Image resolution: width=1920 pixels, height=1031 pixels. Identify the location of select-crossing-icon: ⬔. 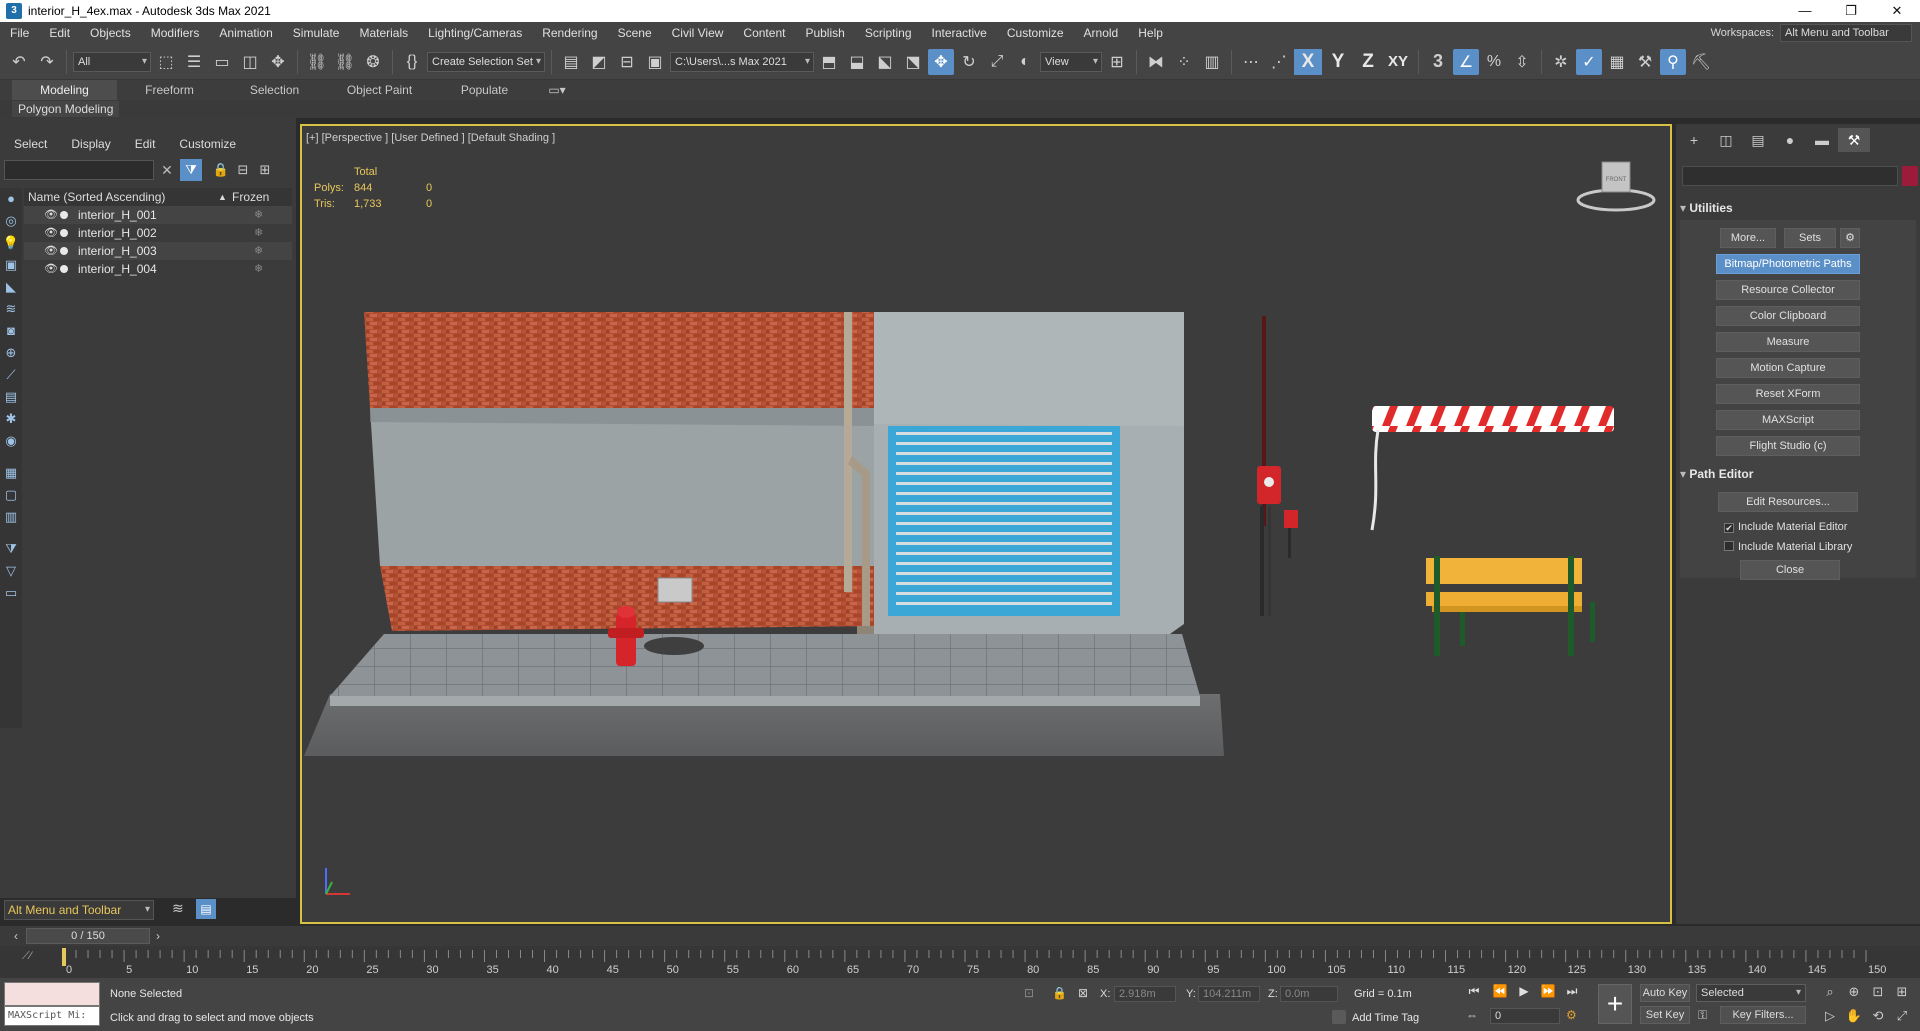
(913, 62).